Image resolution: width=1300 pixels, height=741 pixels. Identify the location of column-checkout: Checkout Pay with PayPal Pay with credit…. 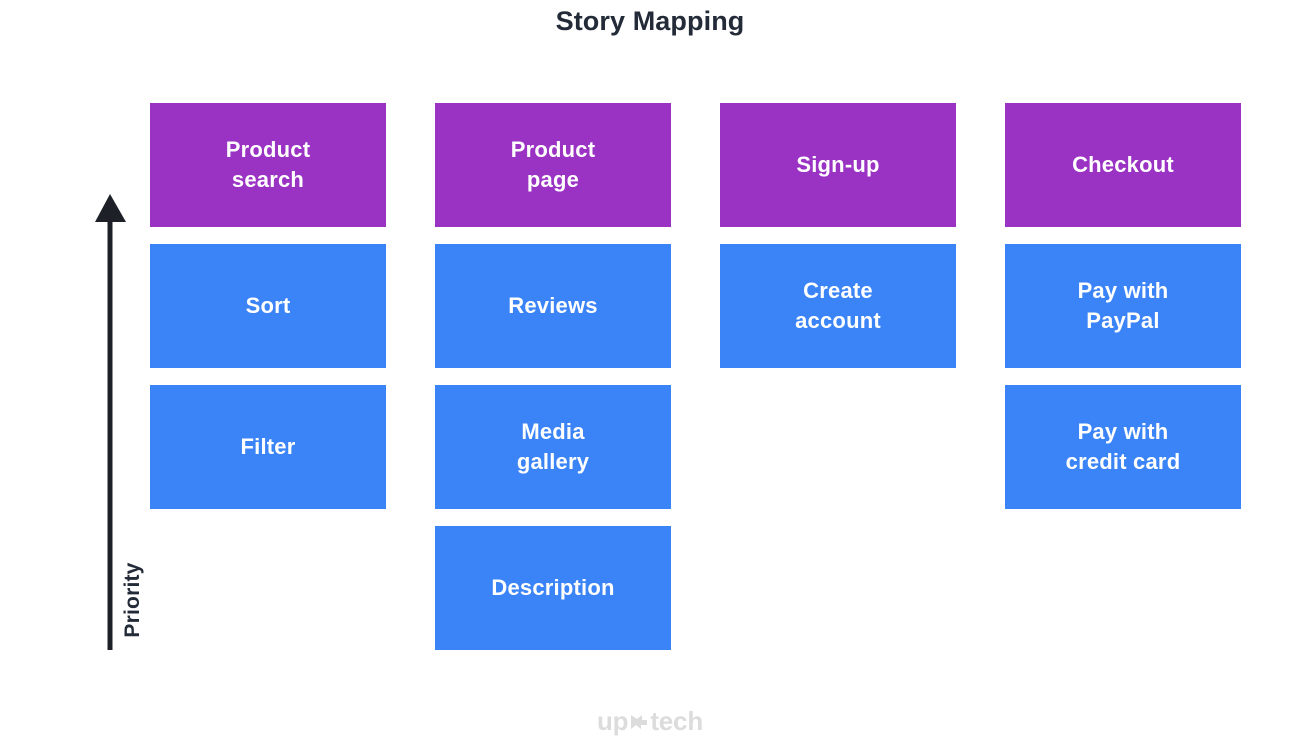
(1123, 306).